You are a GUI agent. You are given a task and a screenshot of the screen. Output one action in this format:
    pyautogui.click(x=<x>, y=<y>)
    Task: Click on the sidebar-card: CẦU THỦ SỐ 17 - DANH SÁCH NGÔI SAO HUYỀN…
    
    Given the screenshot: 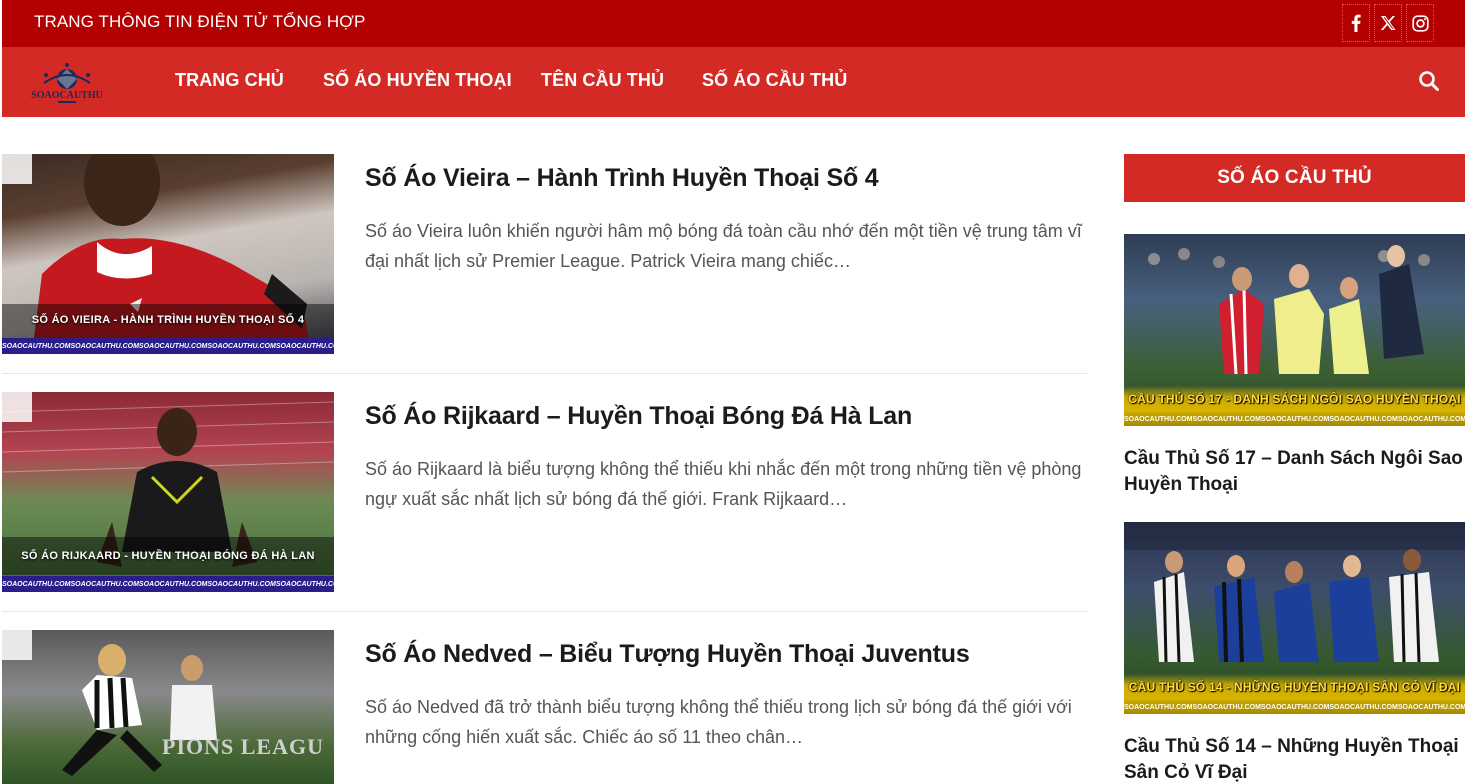 What is the action you would take?
    pyautogui.click(x=1294, y=366)
    